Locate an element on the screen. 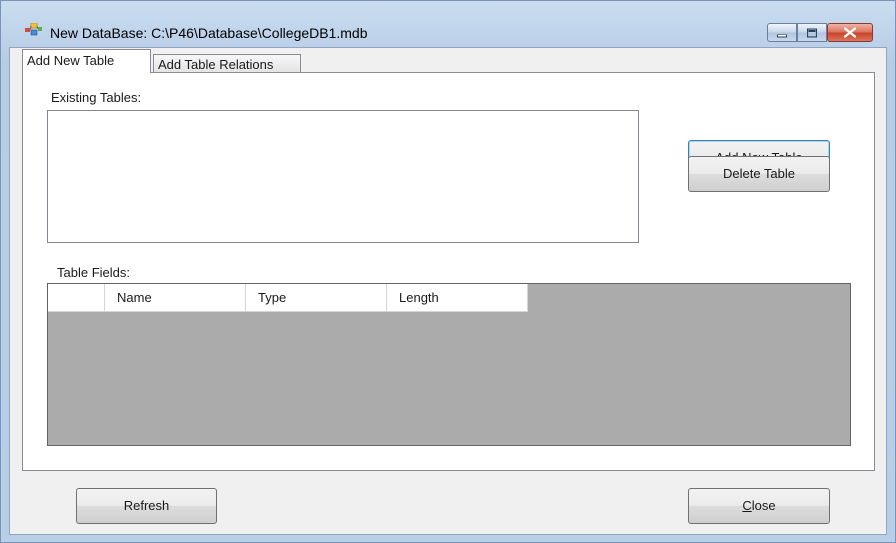  tab-add-new-table: Add New Table is located at coordinates (86, 61).